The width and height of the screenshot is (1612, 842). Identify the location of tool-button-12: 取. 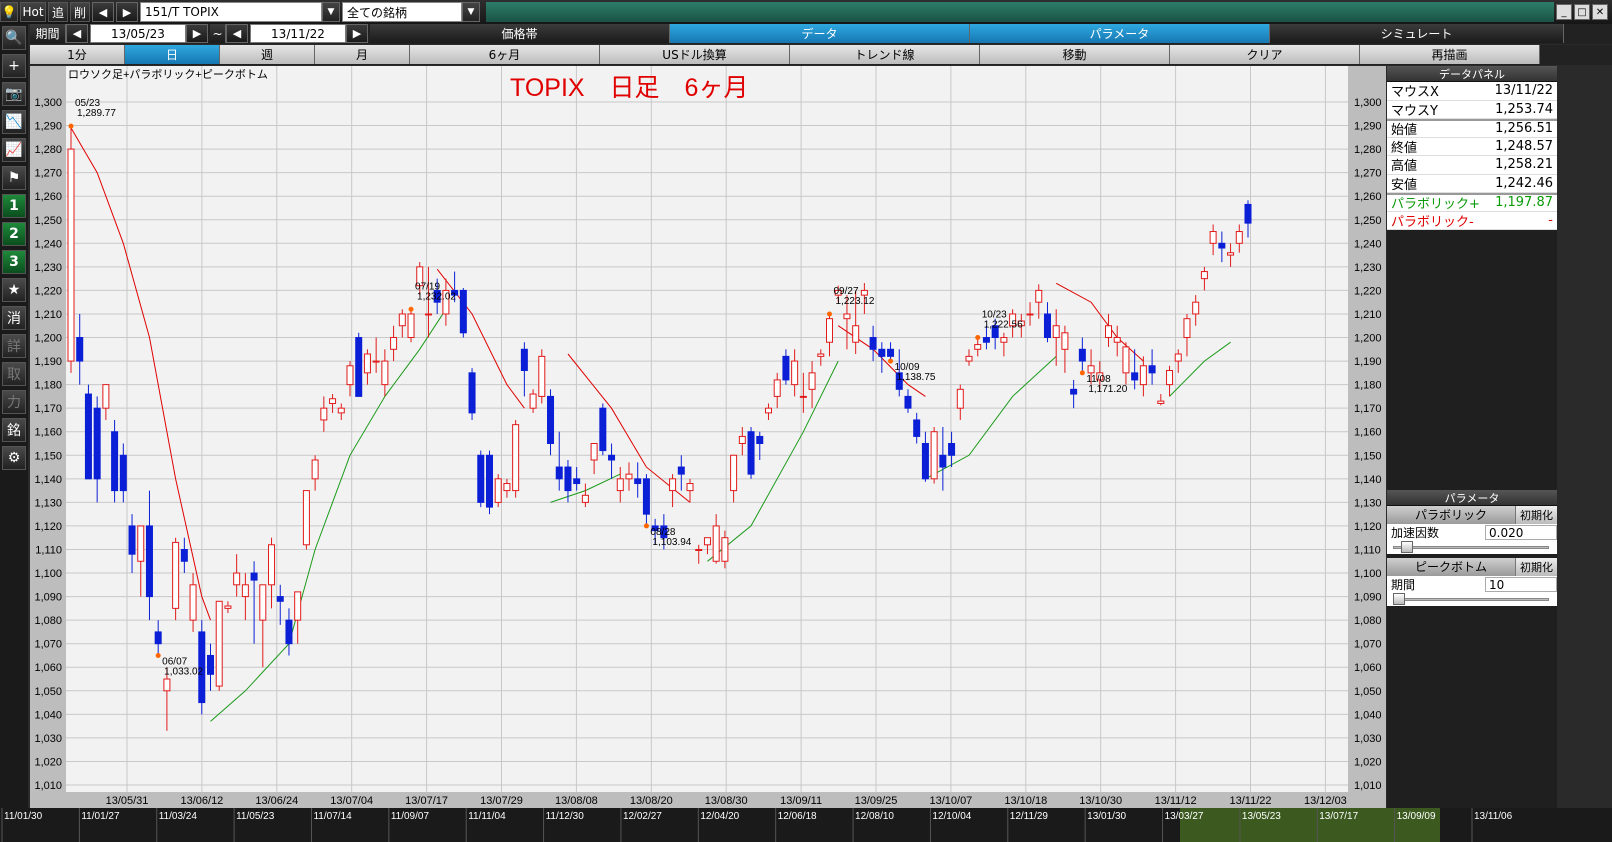
(14, 374).